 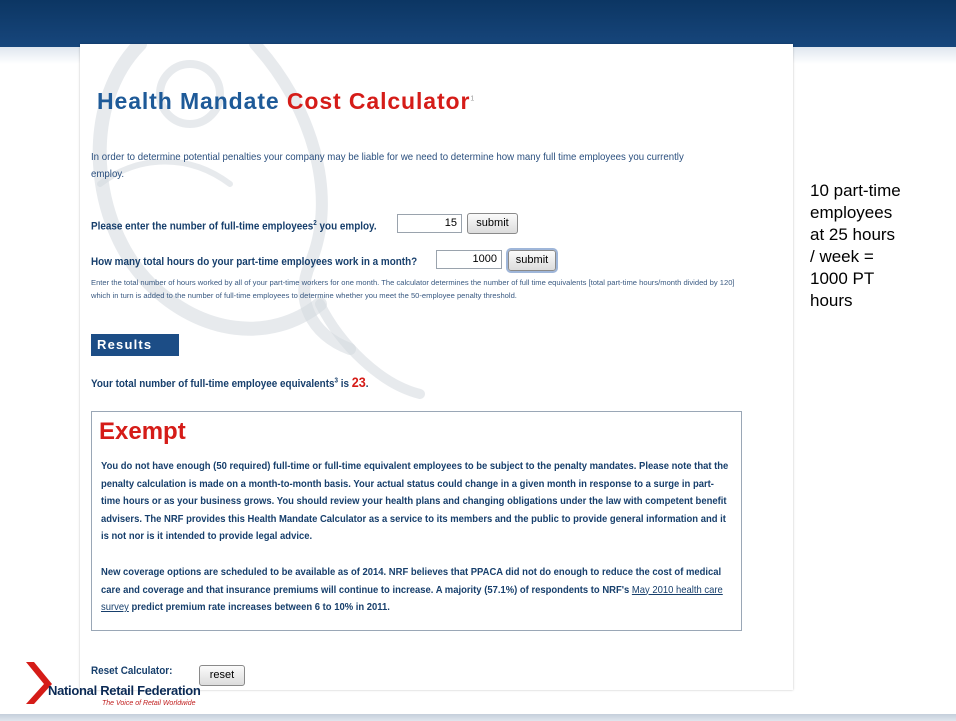 I want to click on total-value: 23, so click(x=358, y=382).